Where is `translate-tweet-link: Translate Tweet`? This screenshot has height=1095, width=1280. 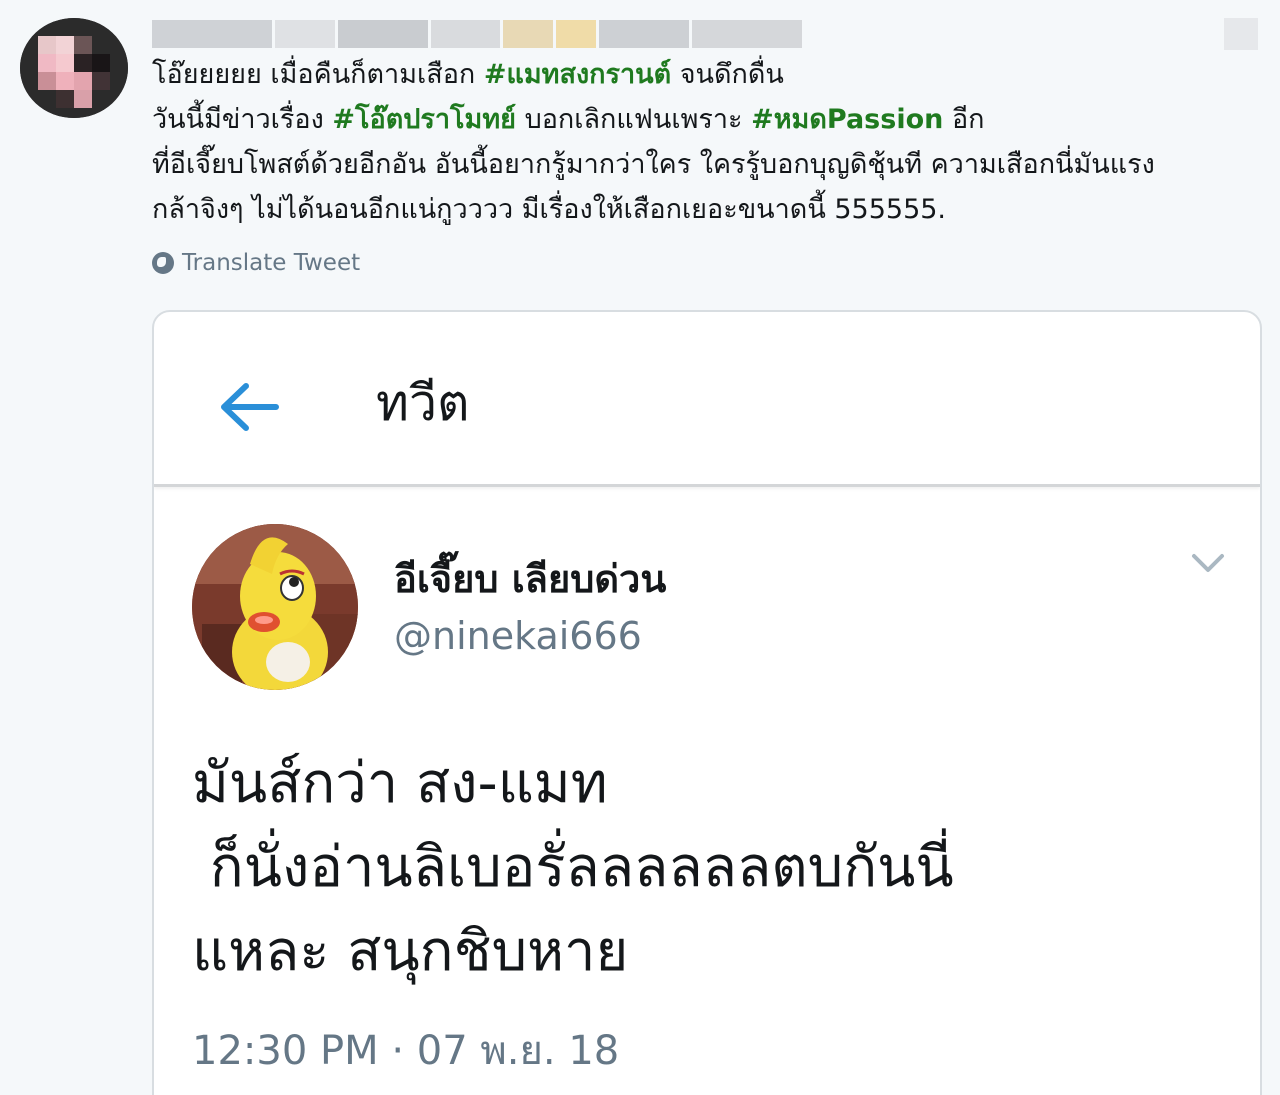
translate-tweet-link: Translate Tweet is located at coordinates (256, 263).